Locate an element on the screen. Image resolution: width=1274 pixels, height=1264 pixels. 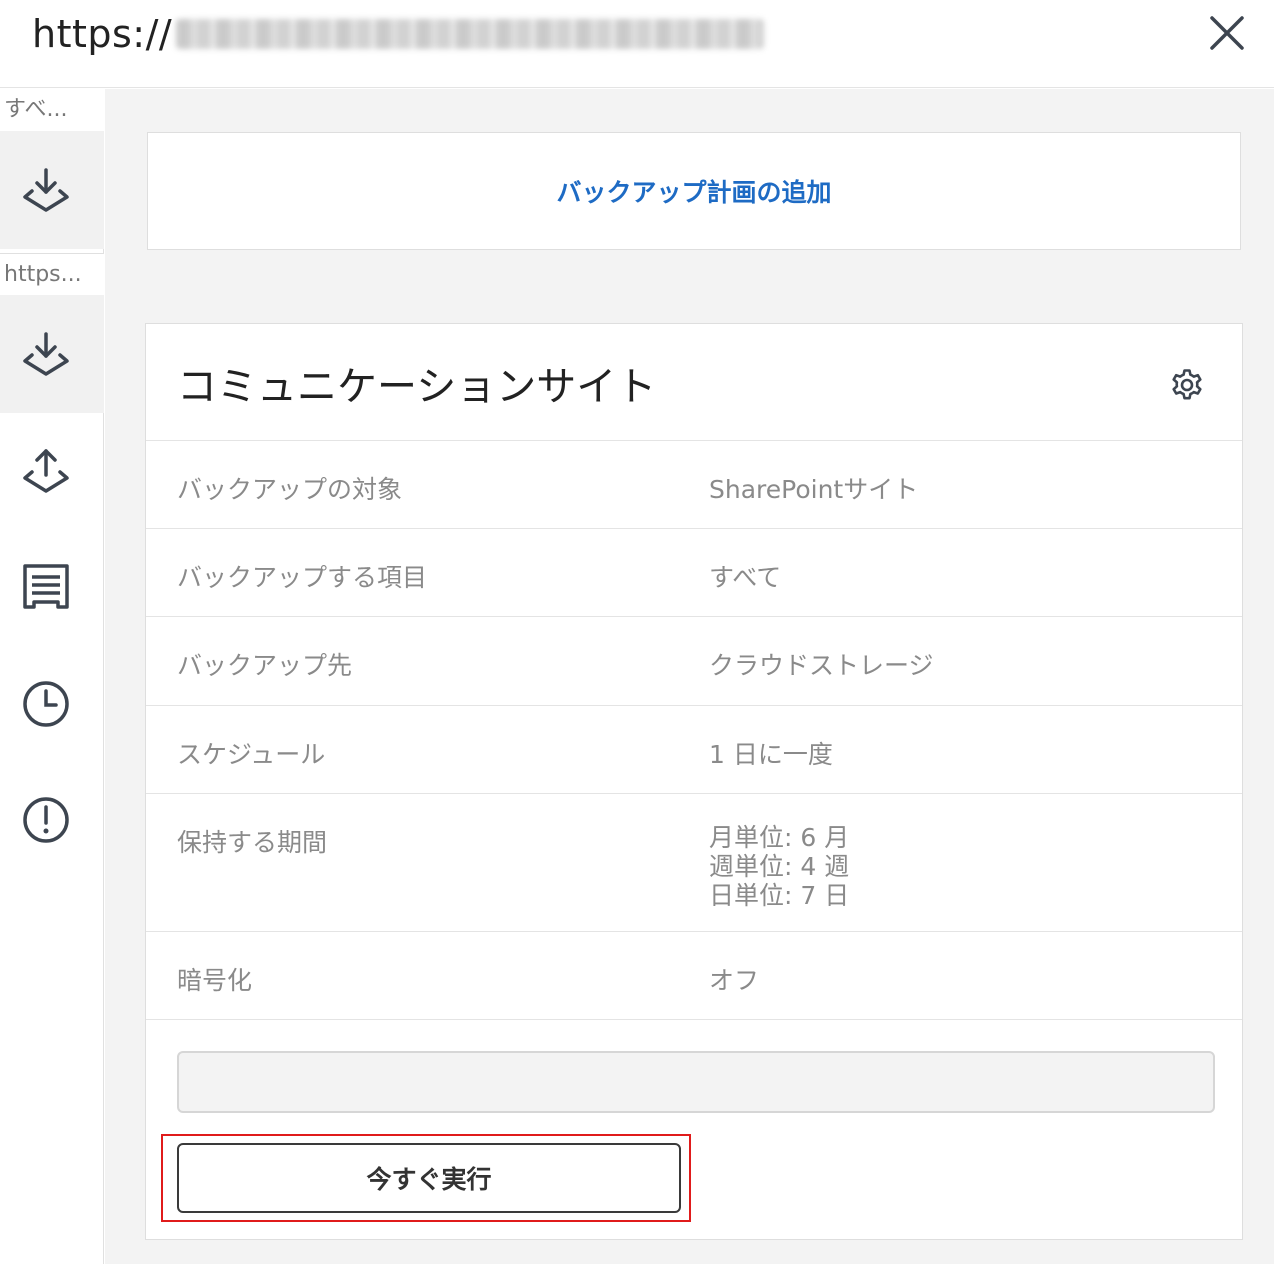
row-key: スケジュール is located at coordinates (251, 754).